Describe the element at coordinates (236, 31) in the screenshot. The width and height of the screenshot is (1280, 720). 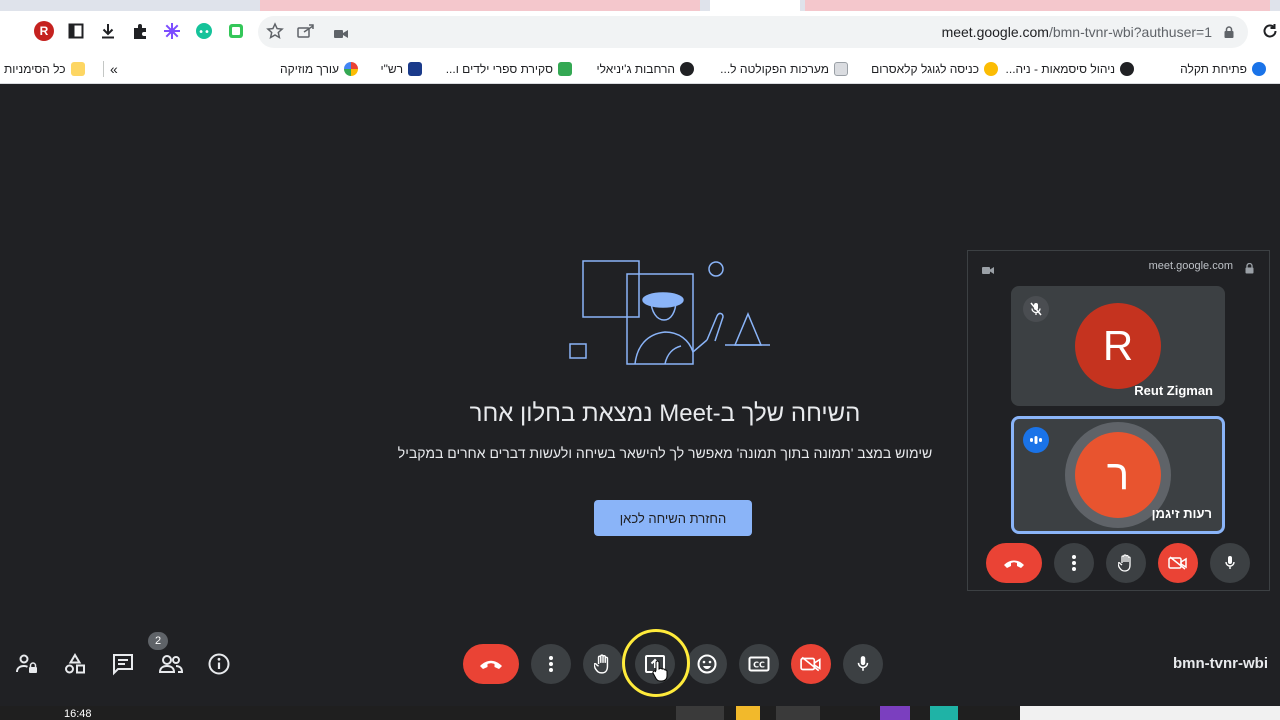
I see `extension-green-icon` at that location.